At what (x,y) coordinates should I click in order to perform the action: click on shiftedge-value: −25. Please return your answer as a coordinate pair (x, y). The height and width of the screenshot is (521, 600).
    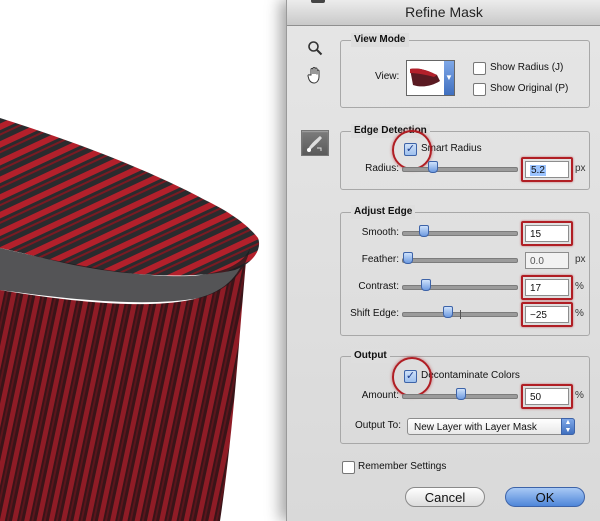
    Looking at the image, I should click on (538, 315).